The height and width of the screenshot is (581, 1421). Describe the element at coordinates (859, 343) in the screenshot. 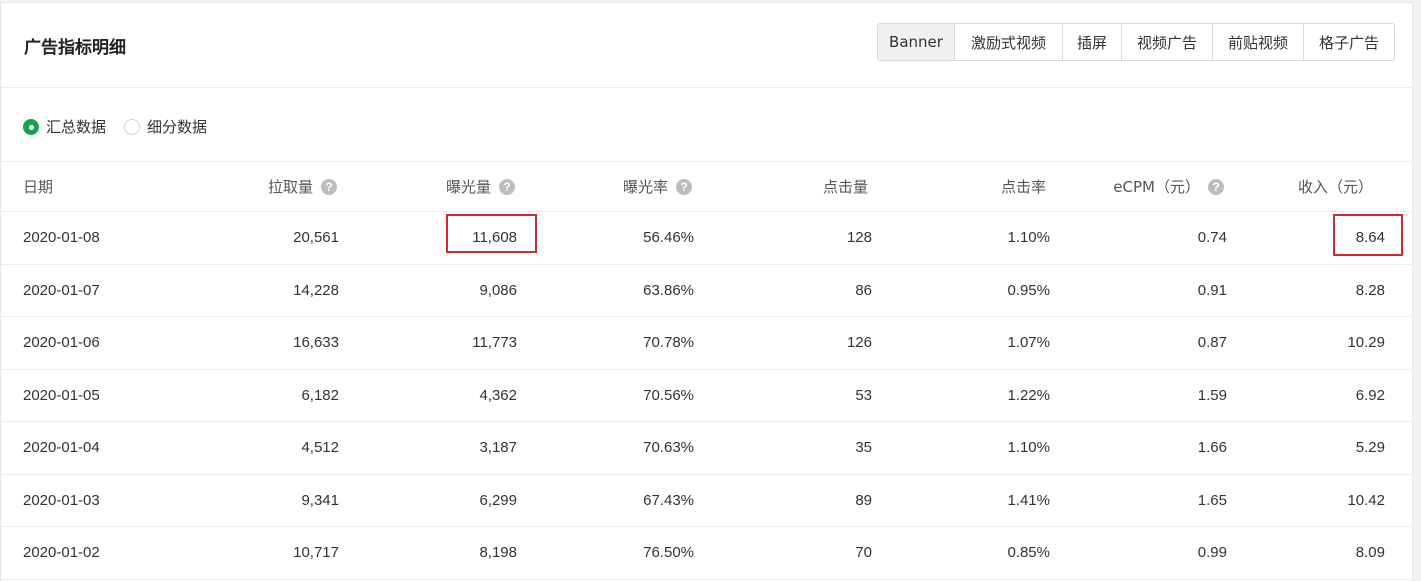

I see `cell-clicks: 126` at that location.